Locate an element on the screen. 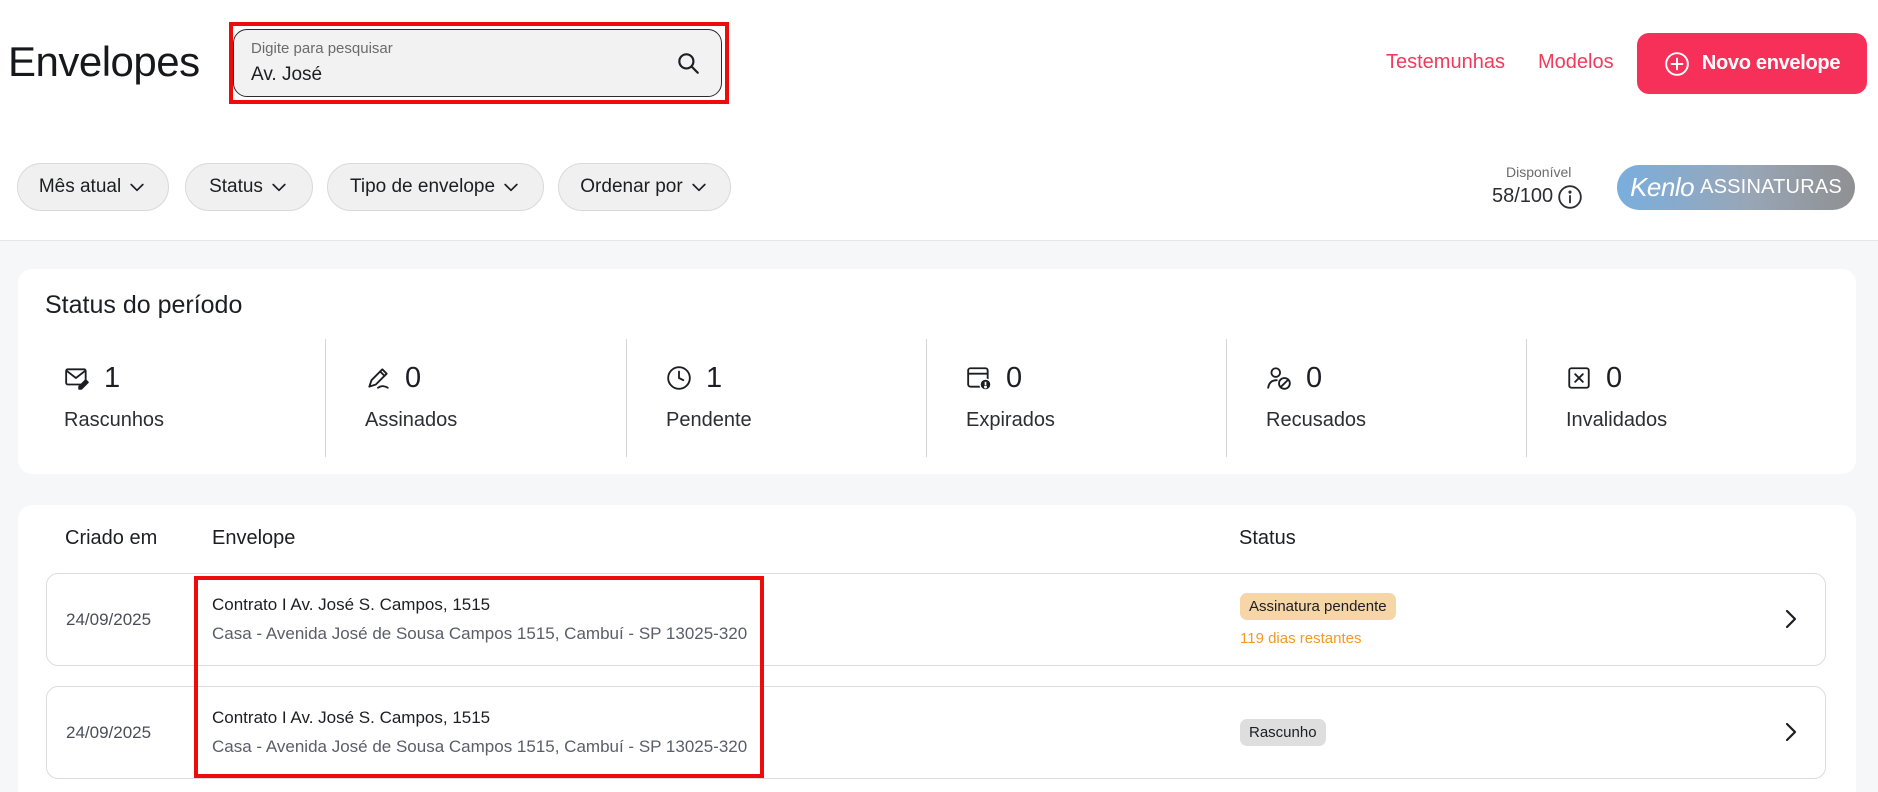 The image size is (1878, 792). filter-envelope-type-label: Tipo de envelope is located at coordinates (422, 186).